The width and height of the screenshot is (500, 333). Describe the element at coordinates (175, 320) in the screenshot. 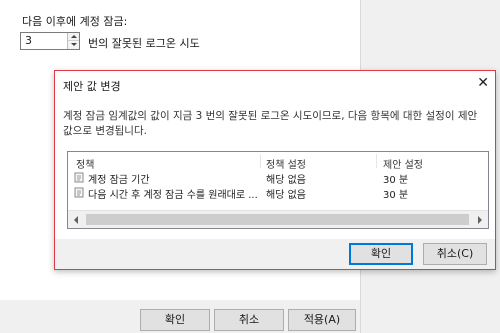

I see `ok-button: 확인` at that location.